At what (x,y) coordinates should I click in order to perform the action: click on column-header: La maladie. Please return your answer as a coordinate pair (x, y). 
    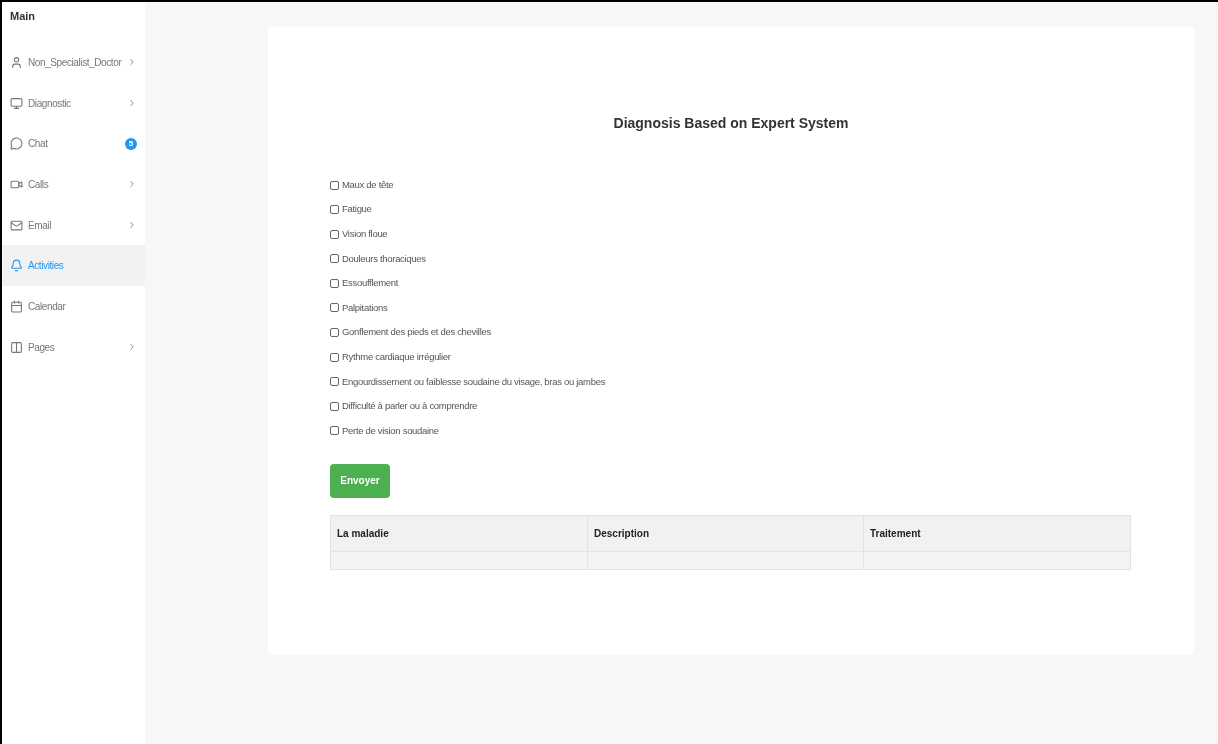
    Looking at the image, I should click on (459, 533).